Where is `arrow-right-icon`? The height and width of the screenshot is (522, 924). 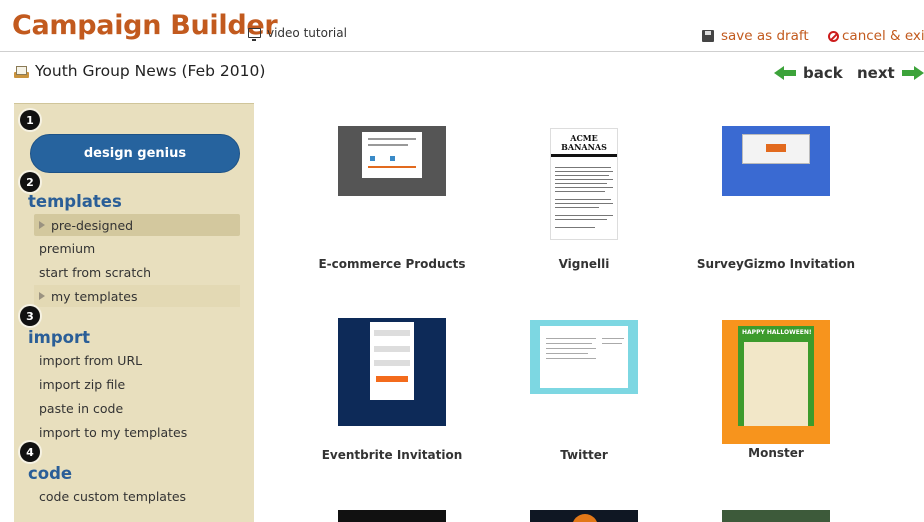 arrow-right-icon is located at coordinates (912, 73).